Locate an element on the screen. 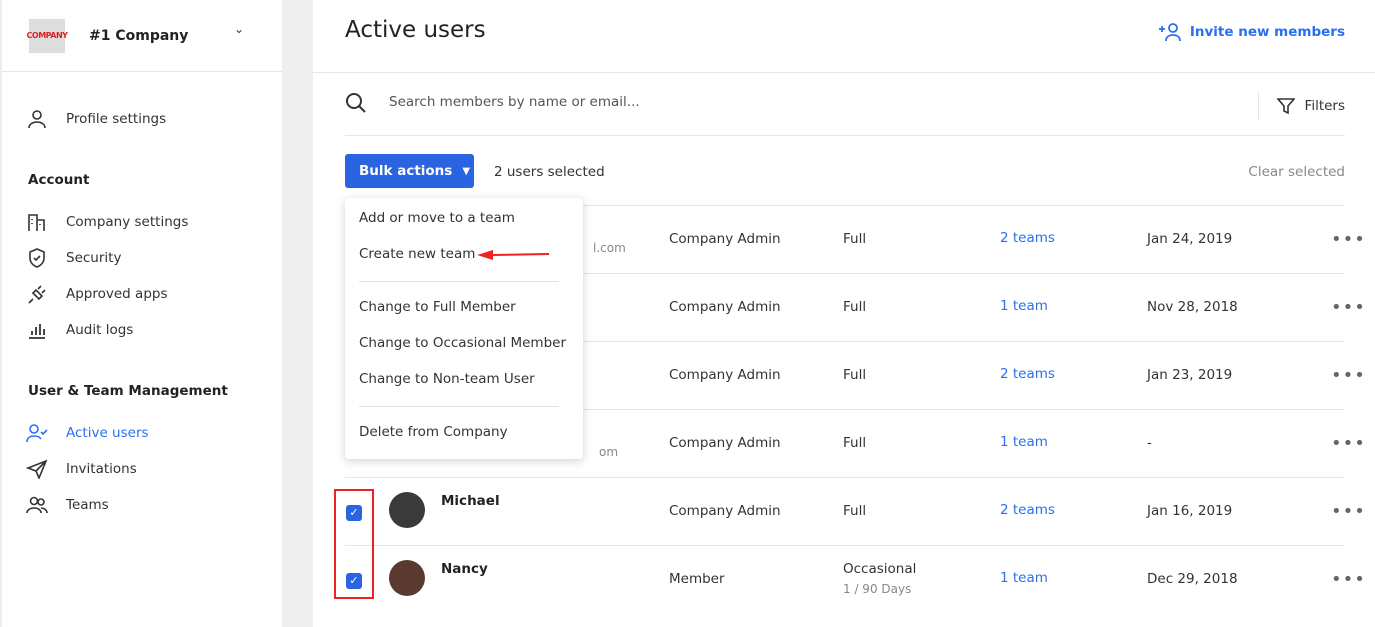  annotation-arrow is located at coordinates (513, 255).